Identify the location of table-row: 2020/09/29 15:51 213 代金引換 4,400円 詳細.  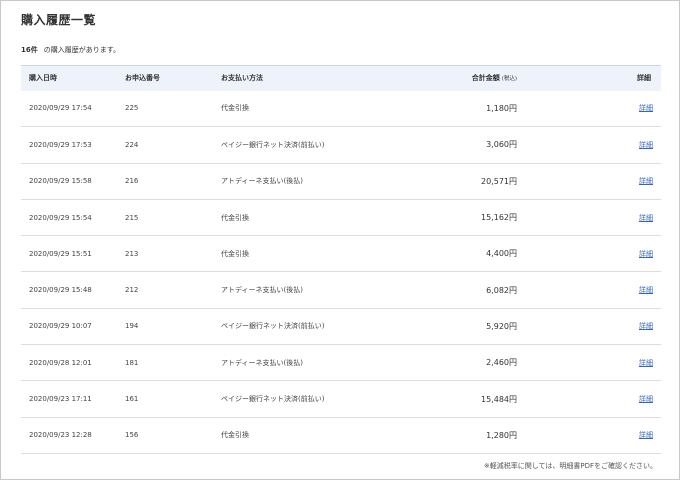
(341, 254).